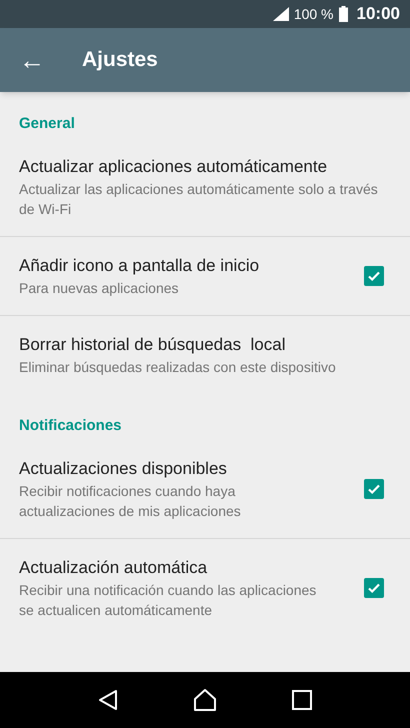  Describe the element at coordinates (152, 345) in the screenshot. I see `setting-title: Borrar historial de búsquedas local` at that location.